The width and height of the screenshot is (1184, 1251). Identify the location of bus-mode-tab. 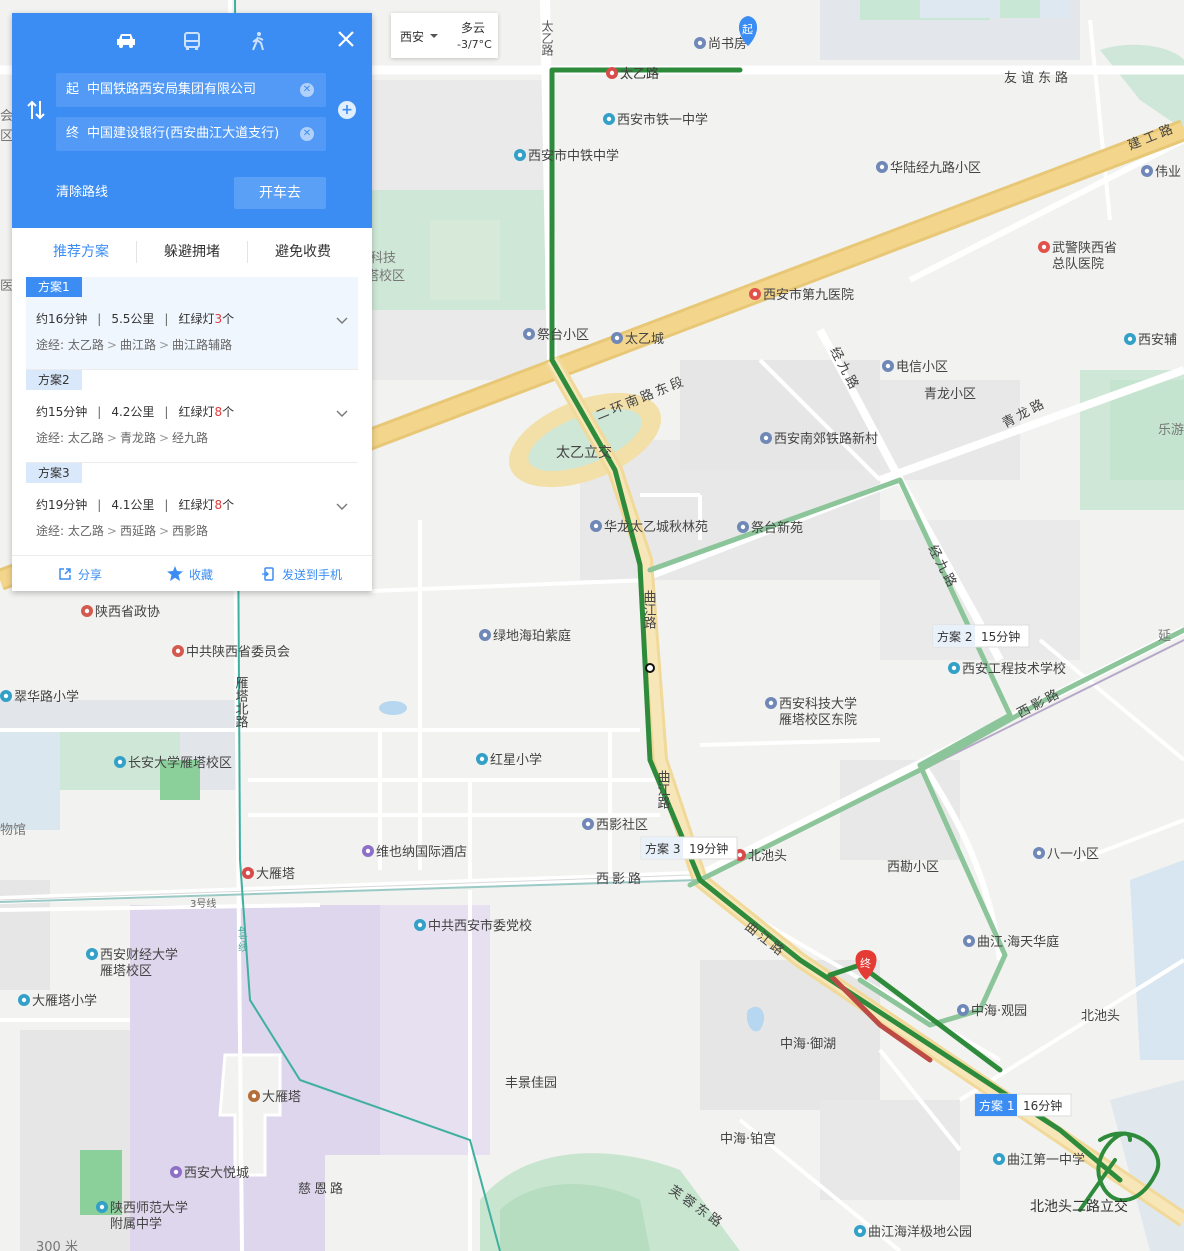
(192, 42).